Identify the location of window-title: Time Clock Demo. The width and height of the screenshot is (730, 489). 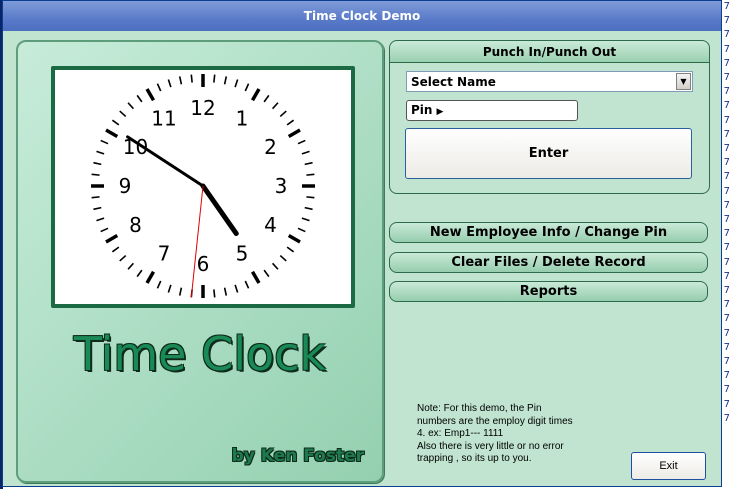
(362, 16).